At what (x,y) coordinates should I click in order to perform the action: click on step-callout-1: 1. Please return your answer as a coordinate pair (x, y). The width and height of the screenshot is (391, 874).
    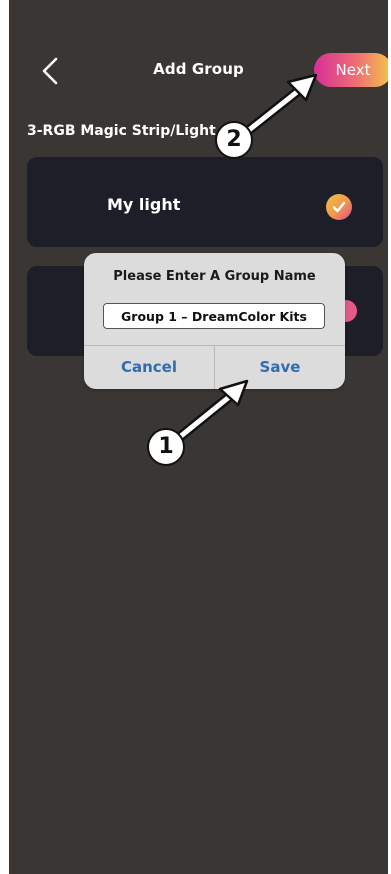
    Looking at the image, I should click on (166, 447).